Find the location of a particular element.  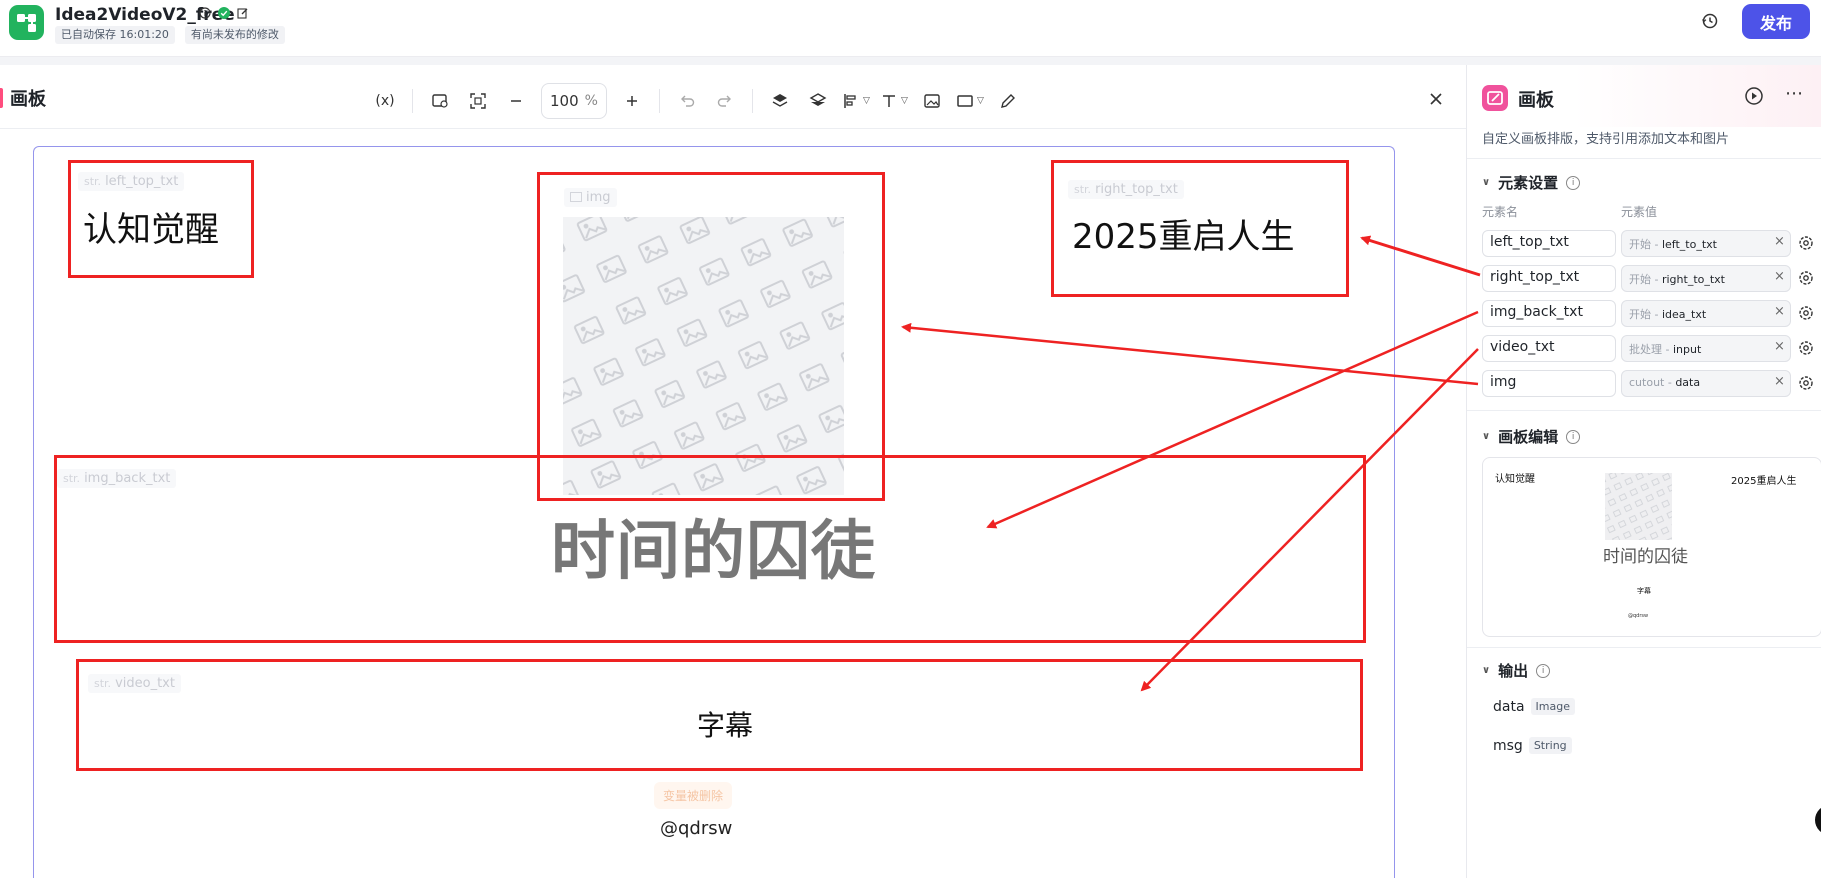

value-chip: 开始 - idea_txt is located at coordinates (1667, 314).